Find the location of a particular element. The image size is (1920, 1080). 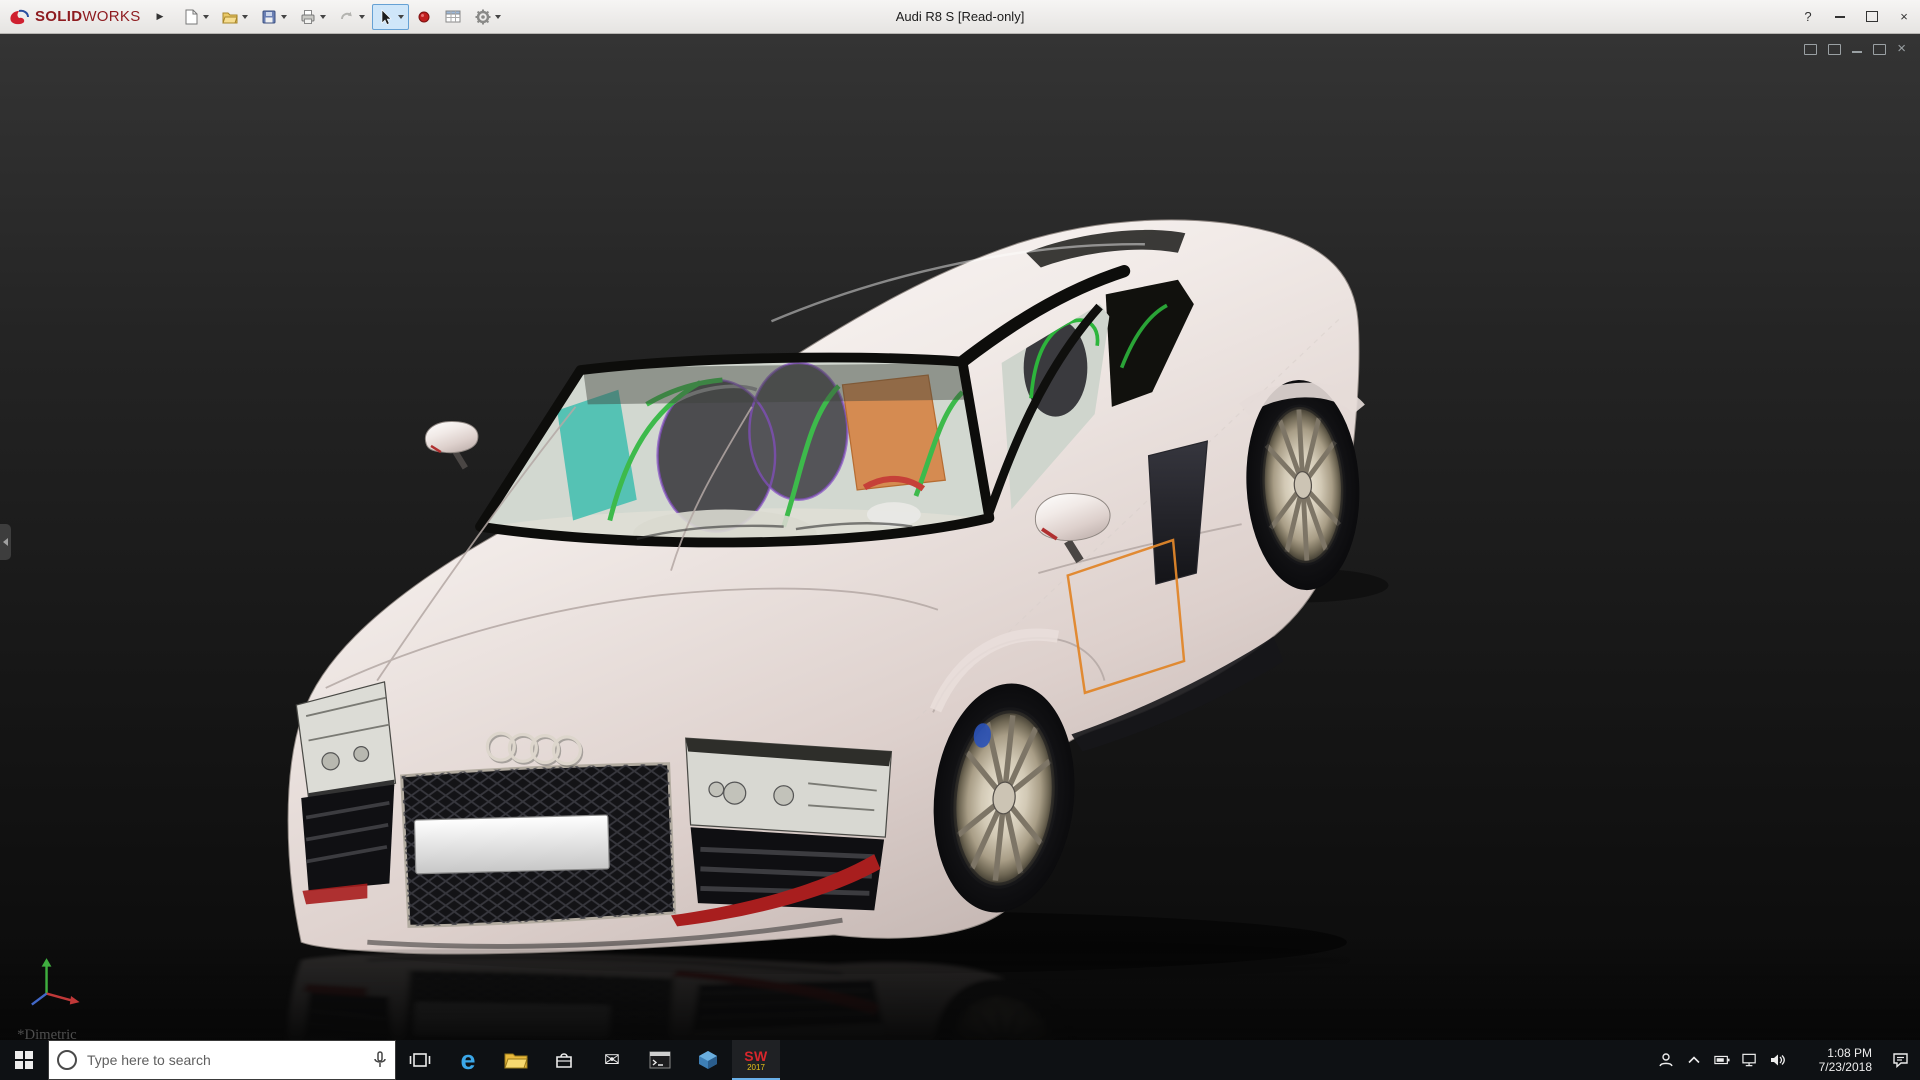

start-button is located at coordinates (24, 1060).